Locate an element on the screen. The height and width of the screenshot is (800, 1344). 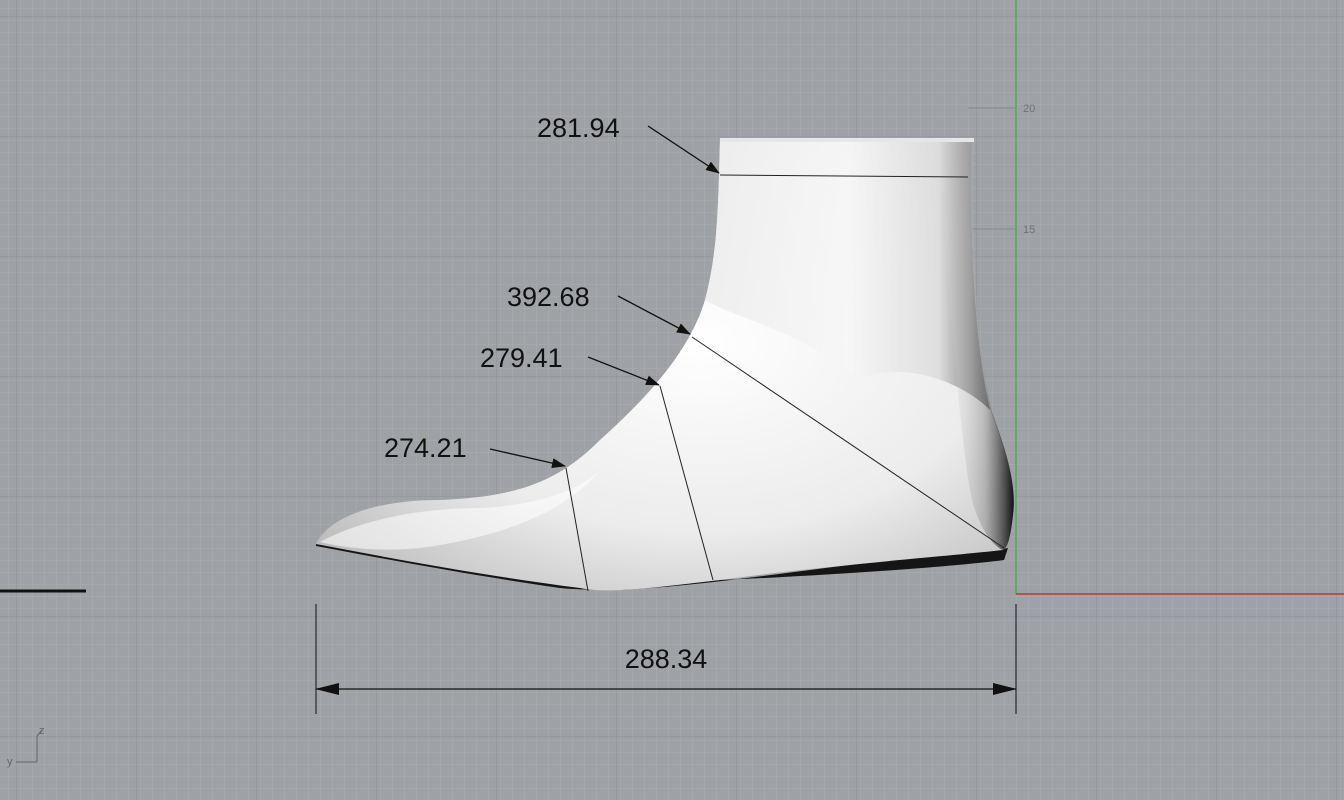
ball-girth-label: 274.21 is located at coordinates (425, 448).